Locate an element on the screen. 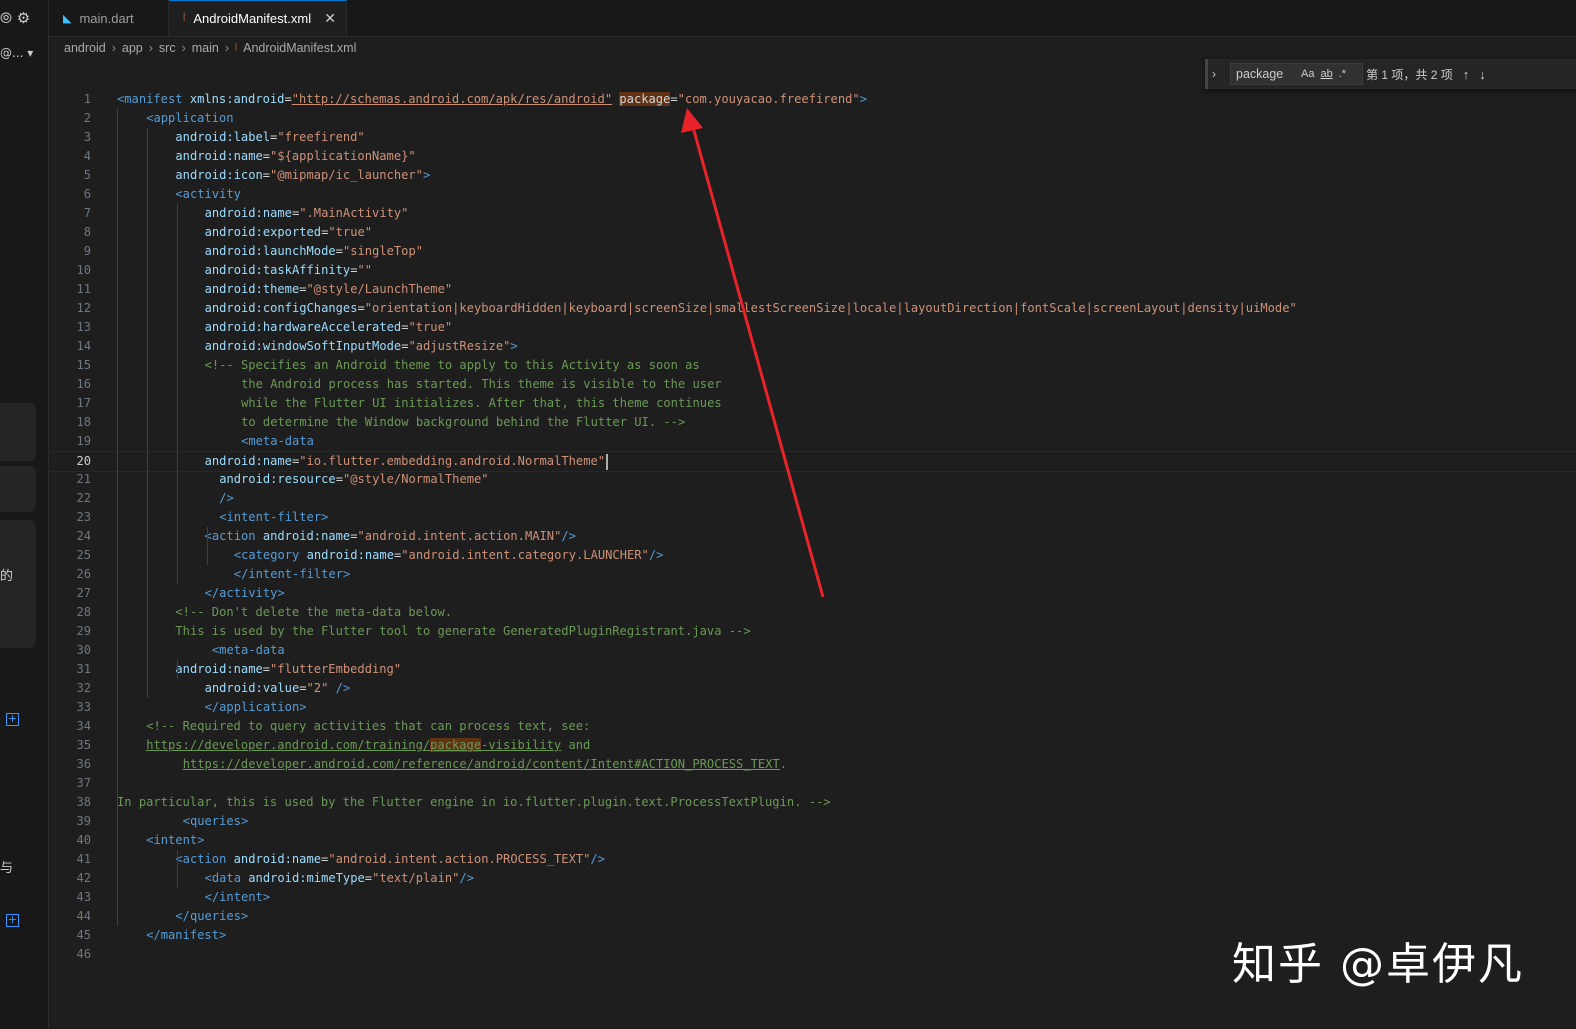 The image size is (1576, 1029). code-token: meta-data is located at coordinates (281, 441).